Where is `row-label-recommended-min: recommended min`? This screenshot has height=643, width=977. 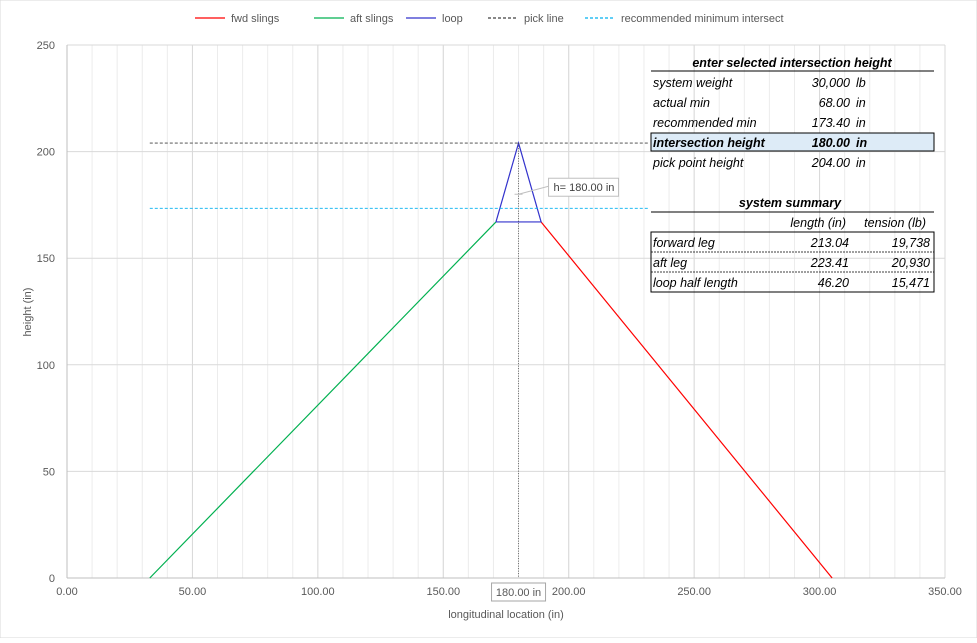 row-label-recommended-min: recommended min is located at coordinates (705, 123).